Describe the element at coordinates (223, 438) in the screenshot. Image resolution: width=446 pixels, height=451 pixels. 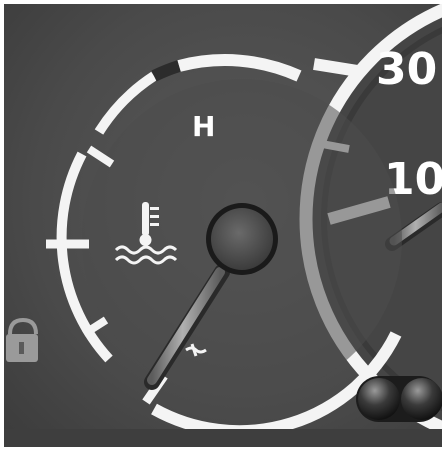
I see `panel-bottom-edge` at that location.